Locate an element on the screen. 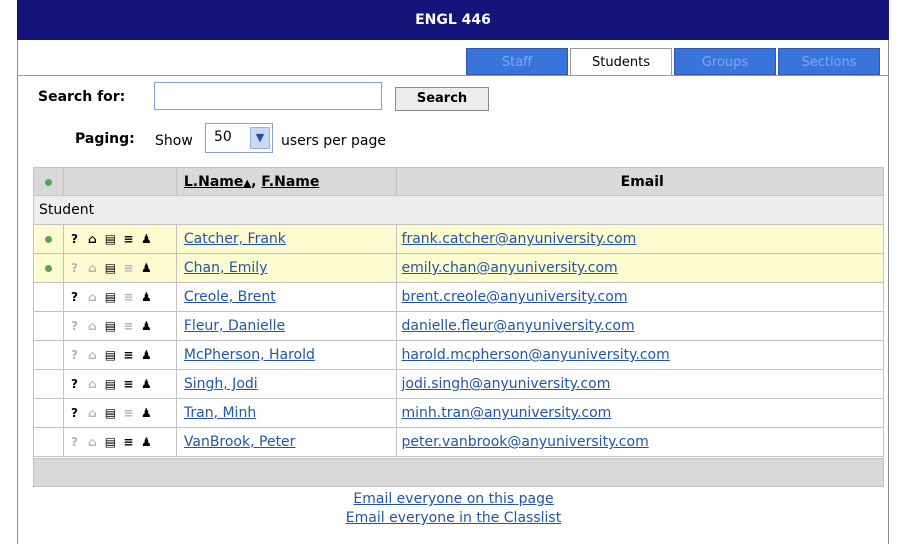  email-page-link: Email everyone on this page is located at coordinates (453, 499).